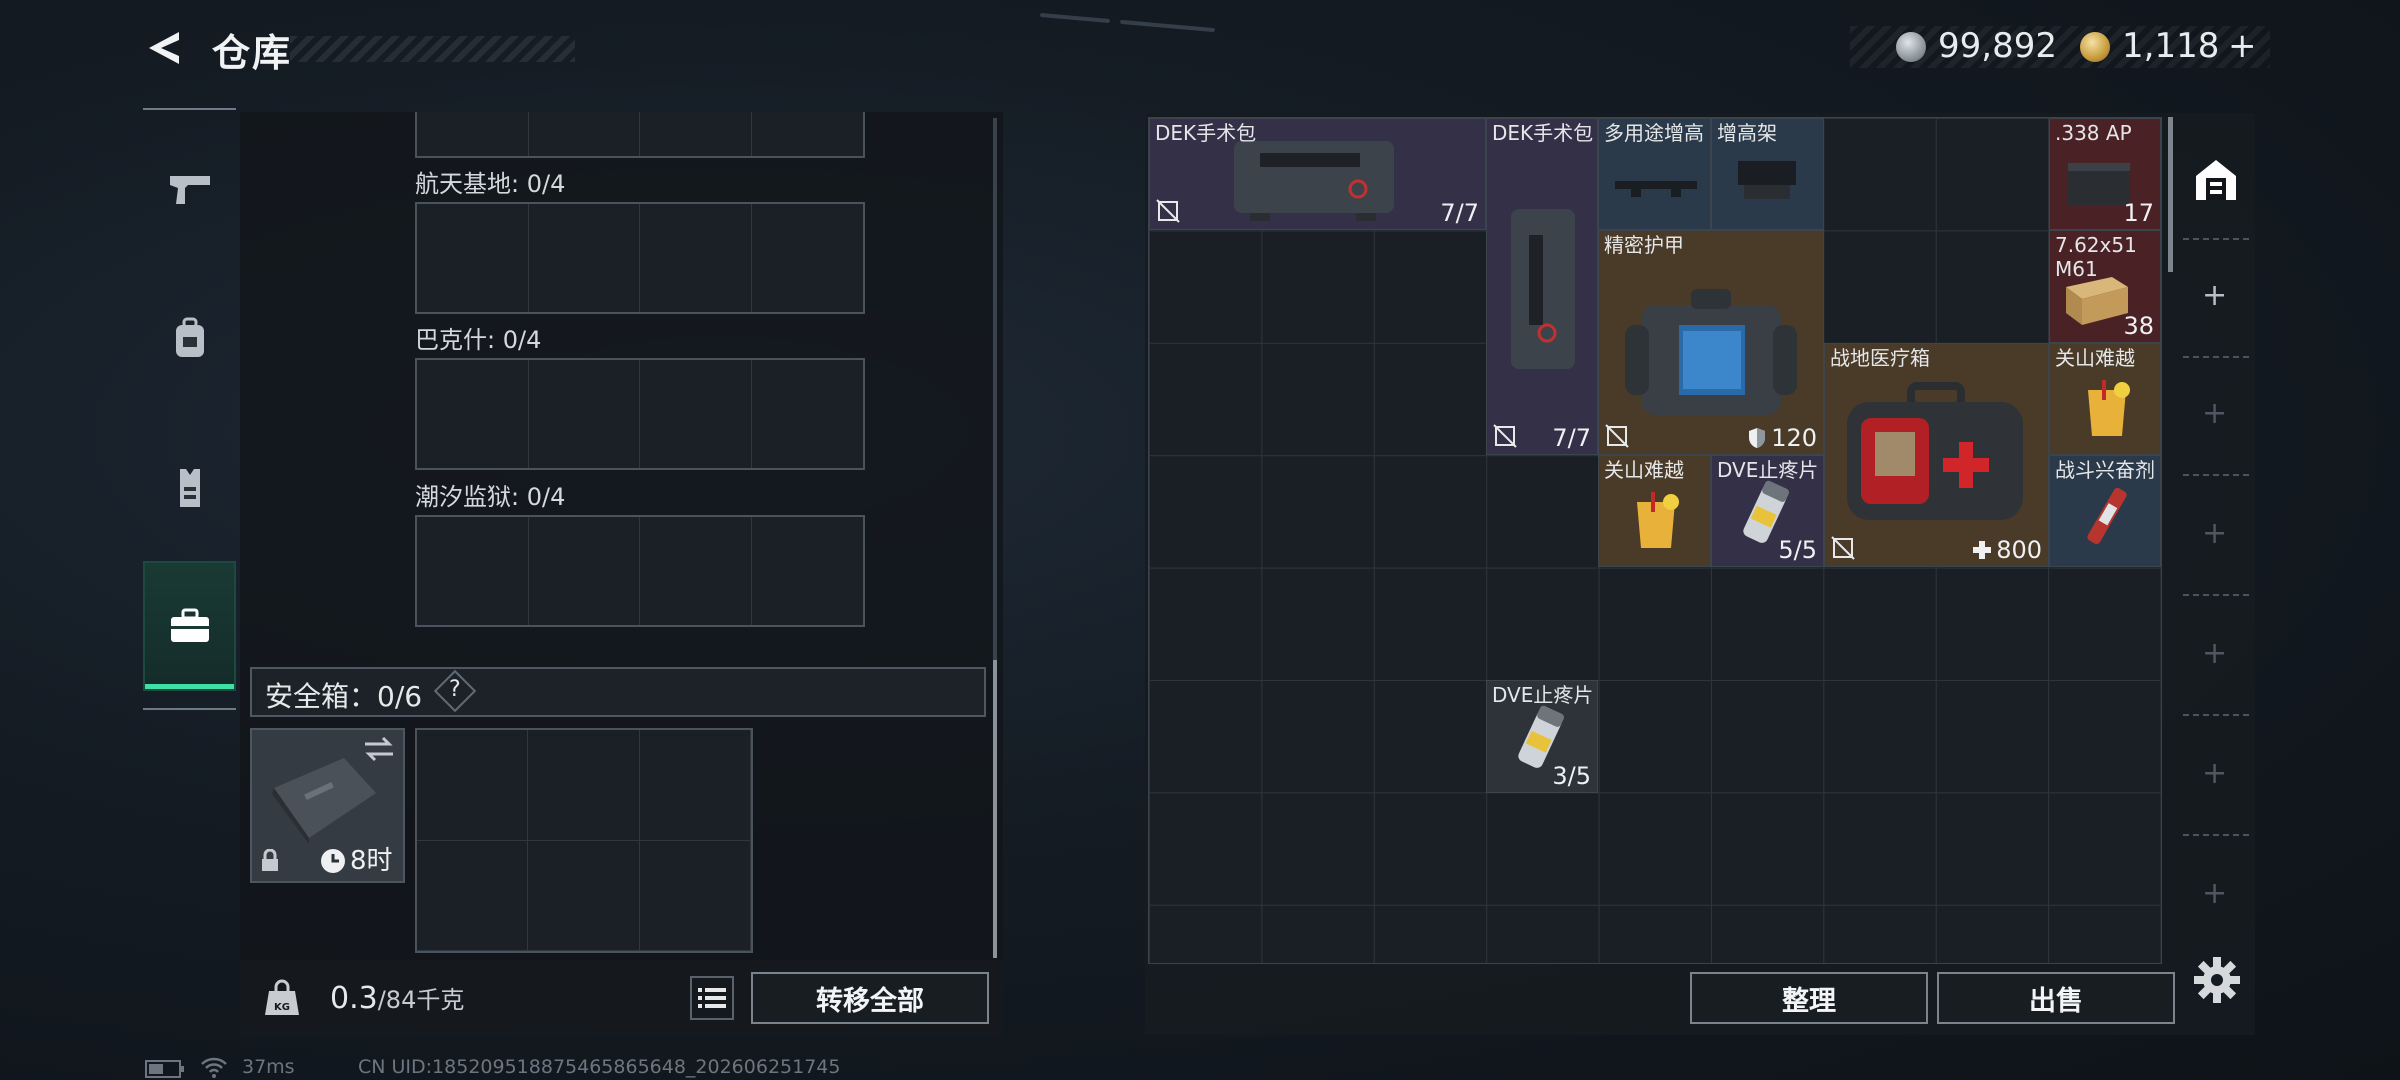  What do you see at coordinates (333, 861) in the screenshot?
I see `clock-icon` at bounding box center [333, 861].